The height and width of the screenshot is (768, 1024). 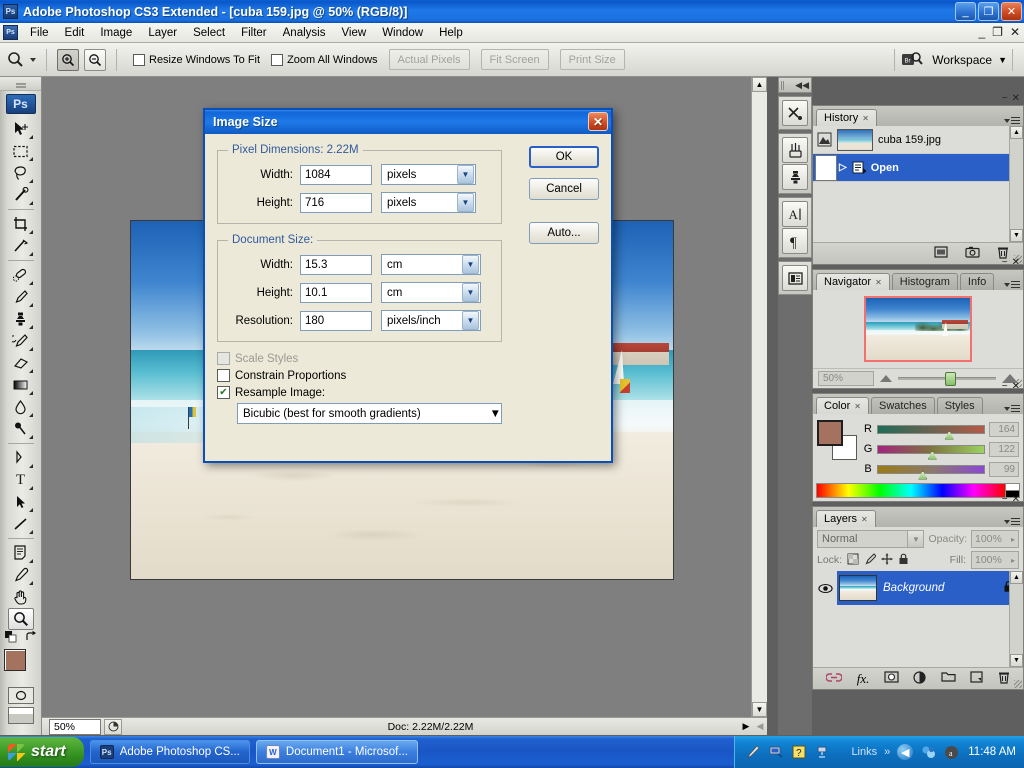 I want to click on history-state-source-box, so click(x=826, y=167).